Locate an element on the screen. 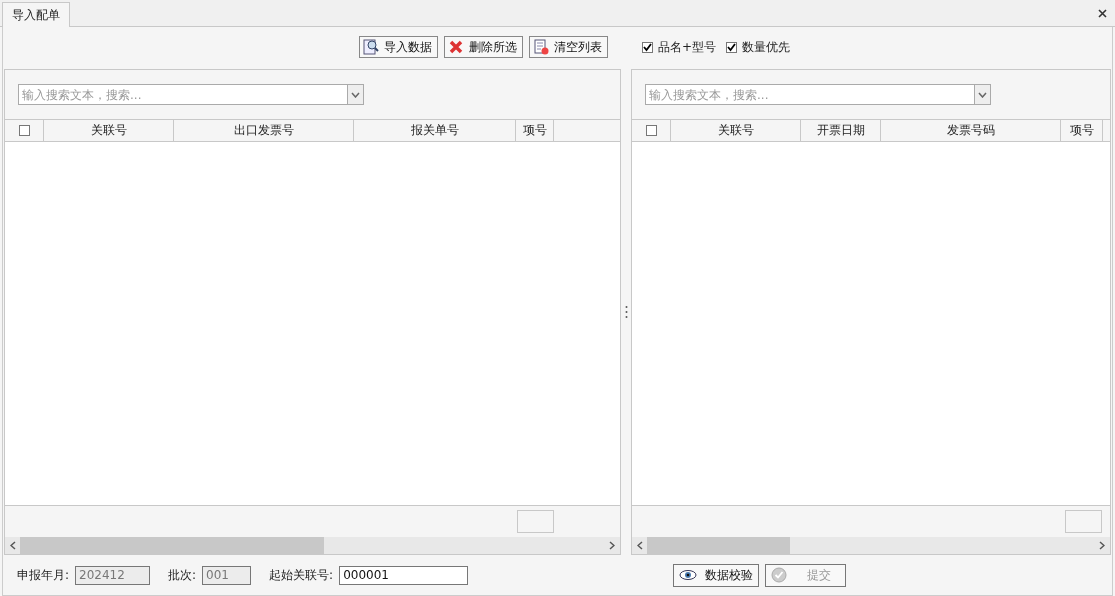 The width and height of the screenshot is (1115, 596). document-clear-icon is located at coordinates (541, 47).